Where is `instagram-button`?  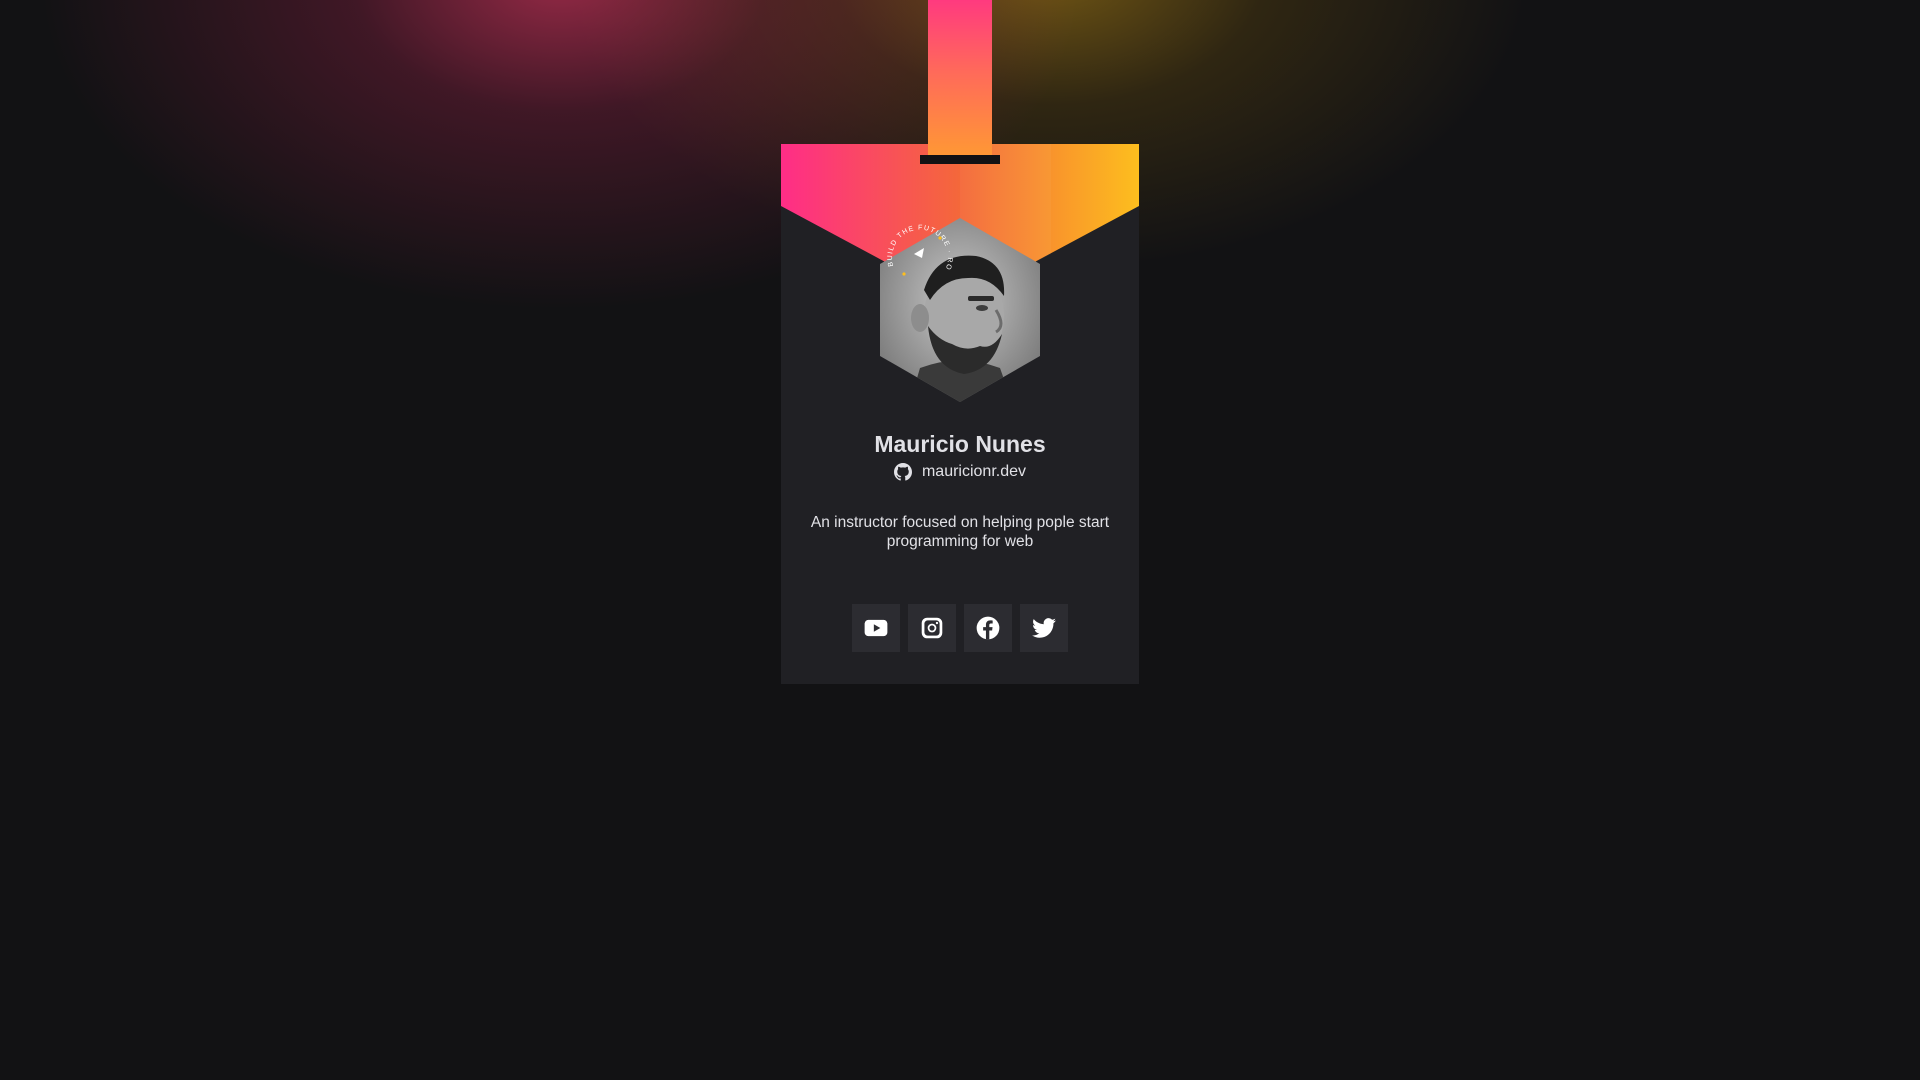 instagram-button is located at coordinates (932, 628).